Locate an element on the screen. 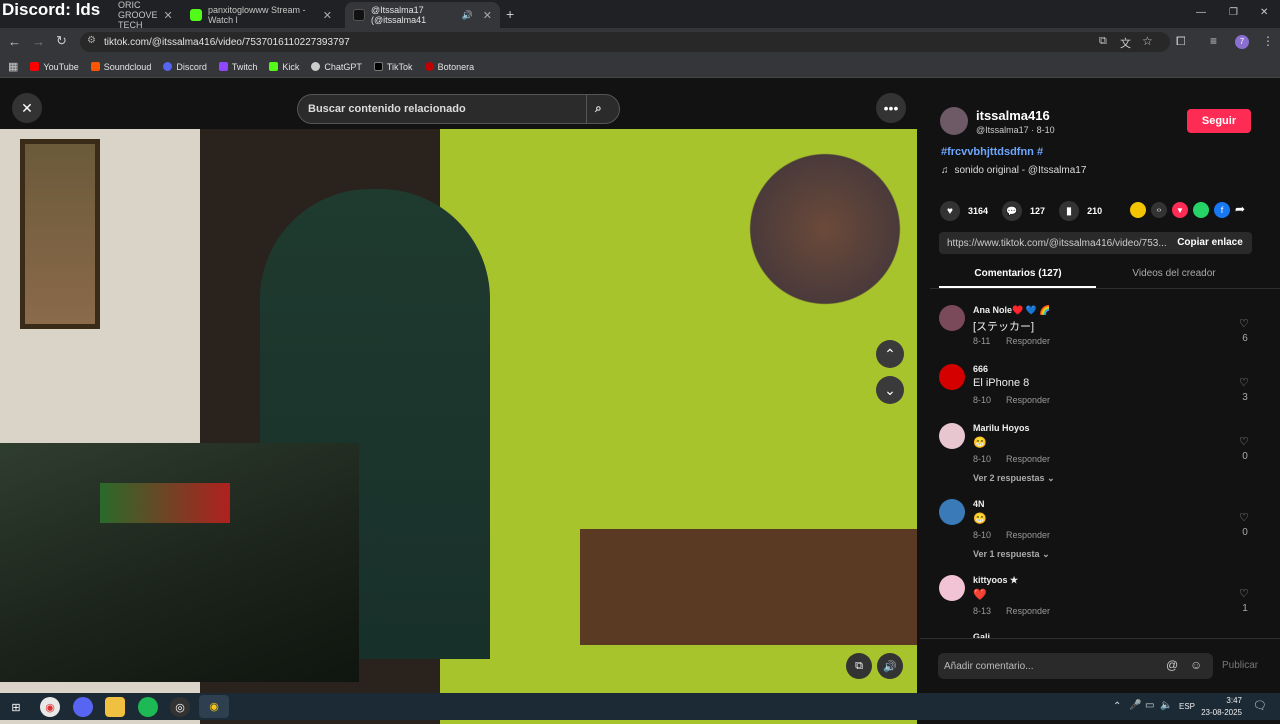 Image resolution: width=1280 pixels, height=724 pixels. tray-chevron-up-icon: ⌃ is located at coordinates (1117, 706).